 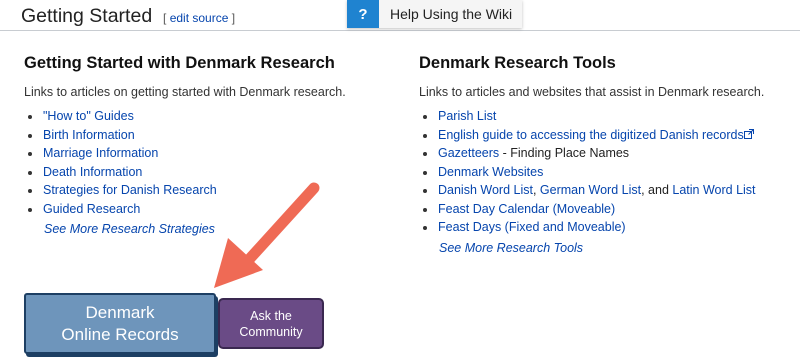 I want to click on edit-source-link: edit source, so click(x=199, y=18).